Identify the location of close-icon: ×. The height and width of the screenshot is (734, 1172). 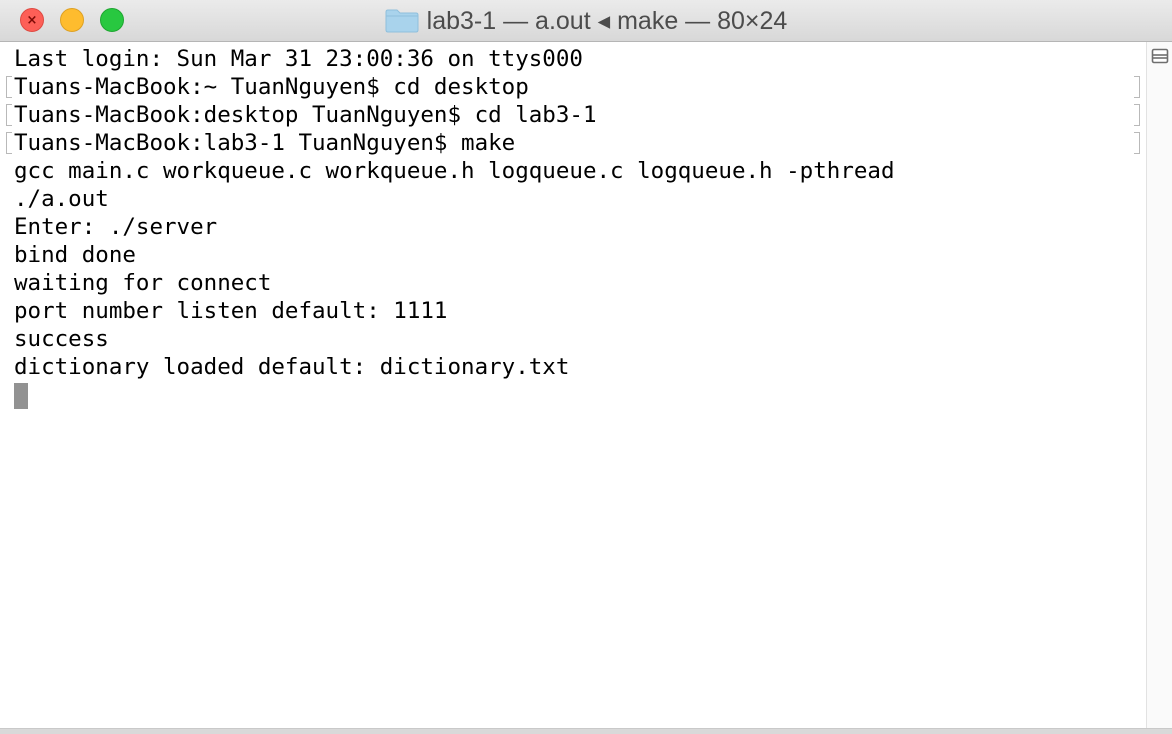
(32, 20).